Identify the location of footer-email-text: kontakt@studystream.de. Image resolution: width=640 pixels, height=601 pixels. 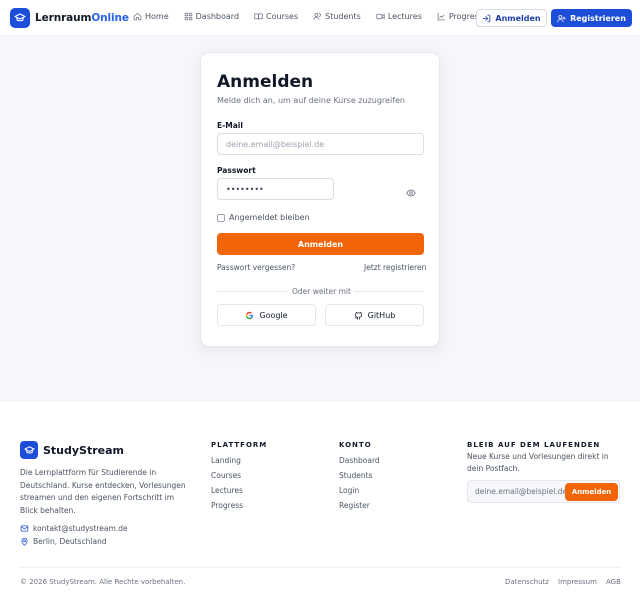
(80, 528).